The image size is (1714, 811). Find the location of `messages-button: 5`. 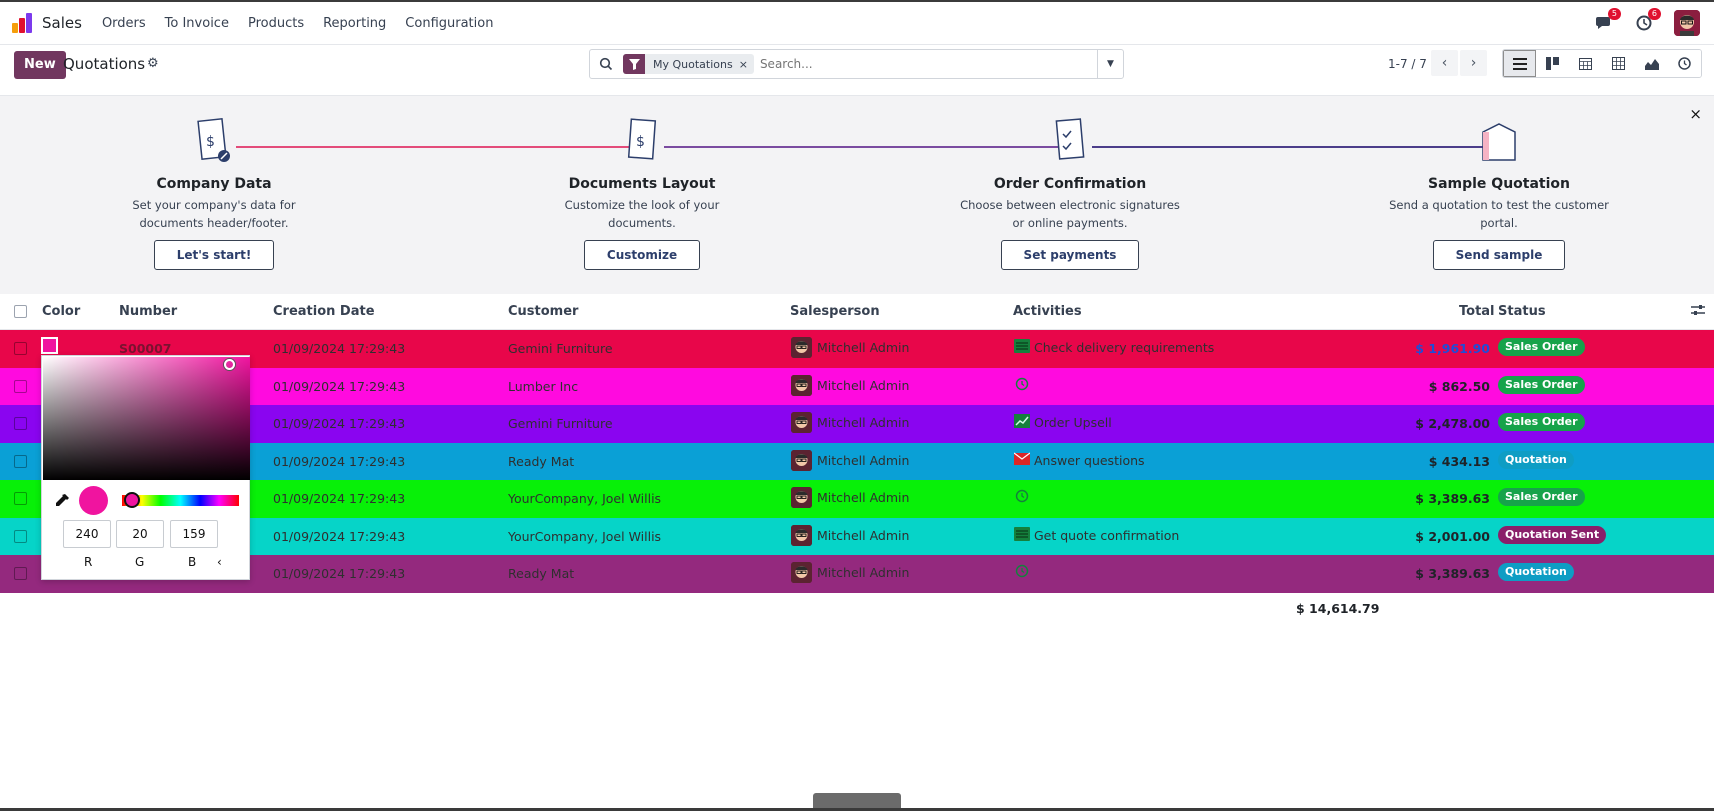

messages-button: 5 is located at coordinates (1607, 20).